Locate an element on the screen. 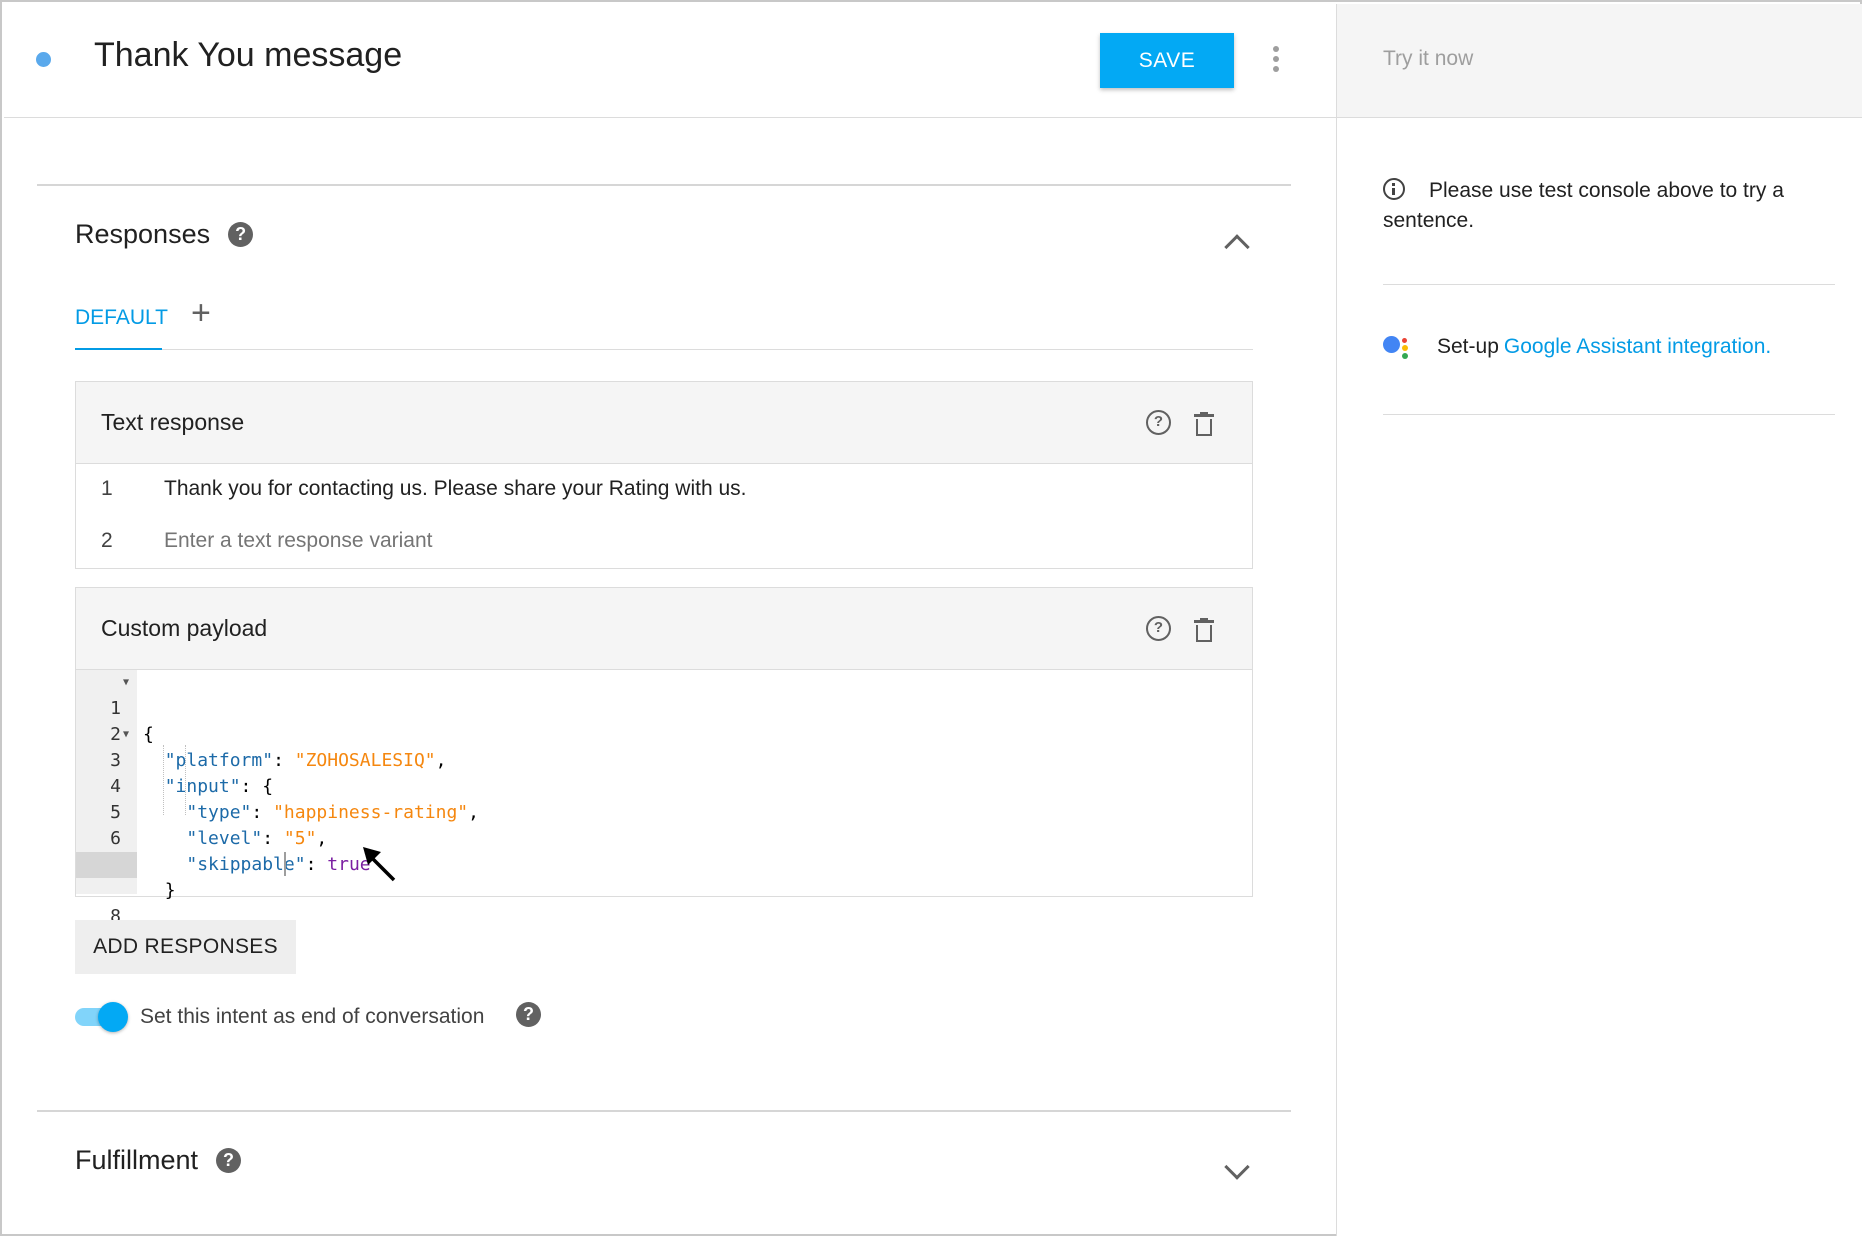 The width and height of the screenshot is (1862, 1236). responses-section-header: Responses ? is located at coordinates (164, 234).